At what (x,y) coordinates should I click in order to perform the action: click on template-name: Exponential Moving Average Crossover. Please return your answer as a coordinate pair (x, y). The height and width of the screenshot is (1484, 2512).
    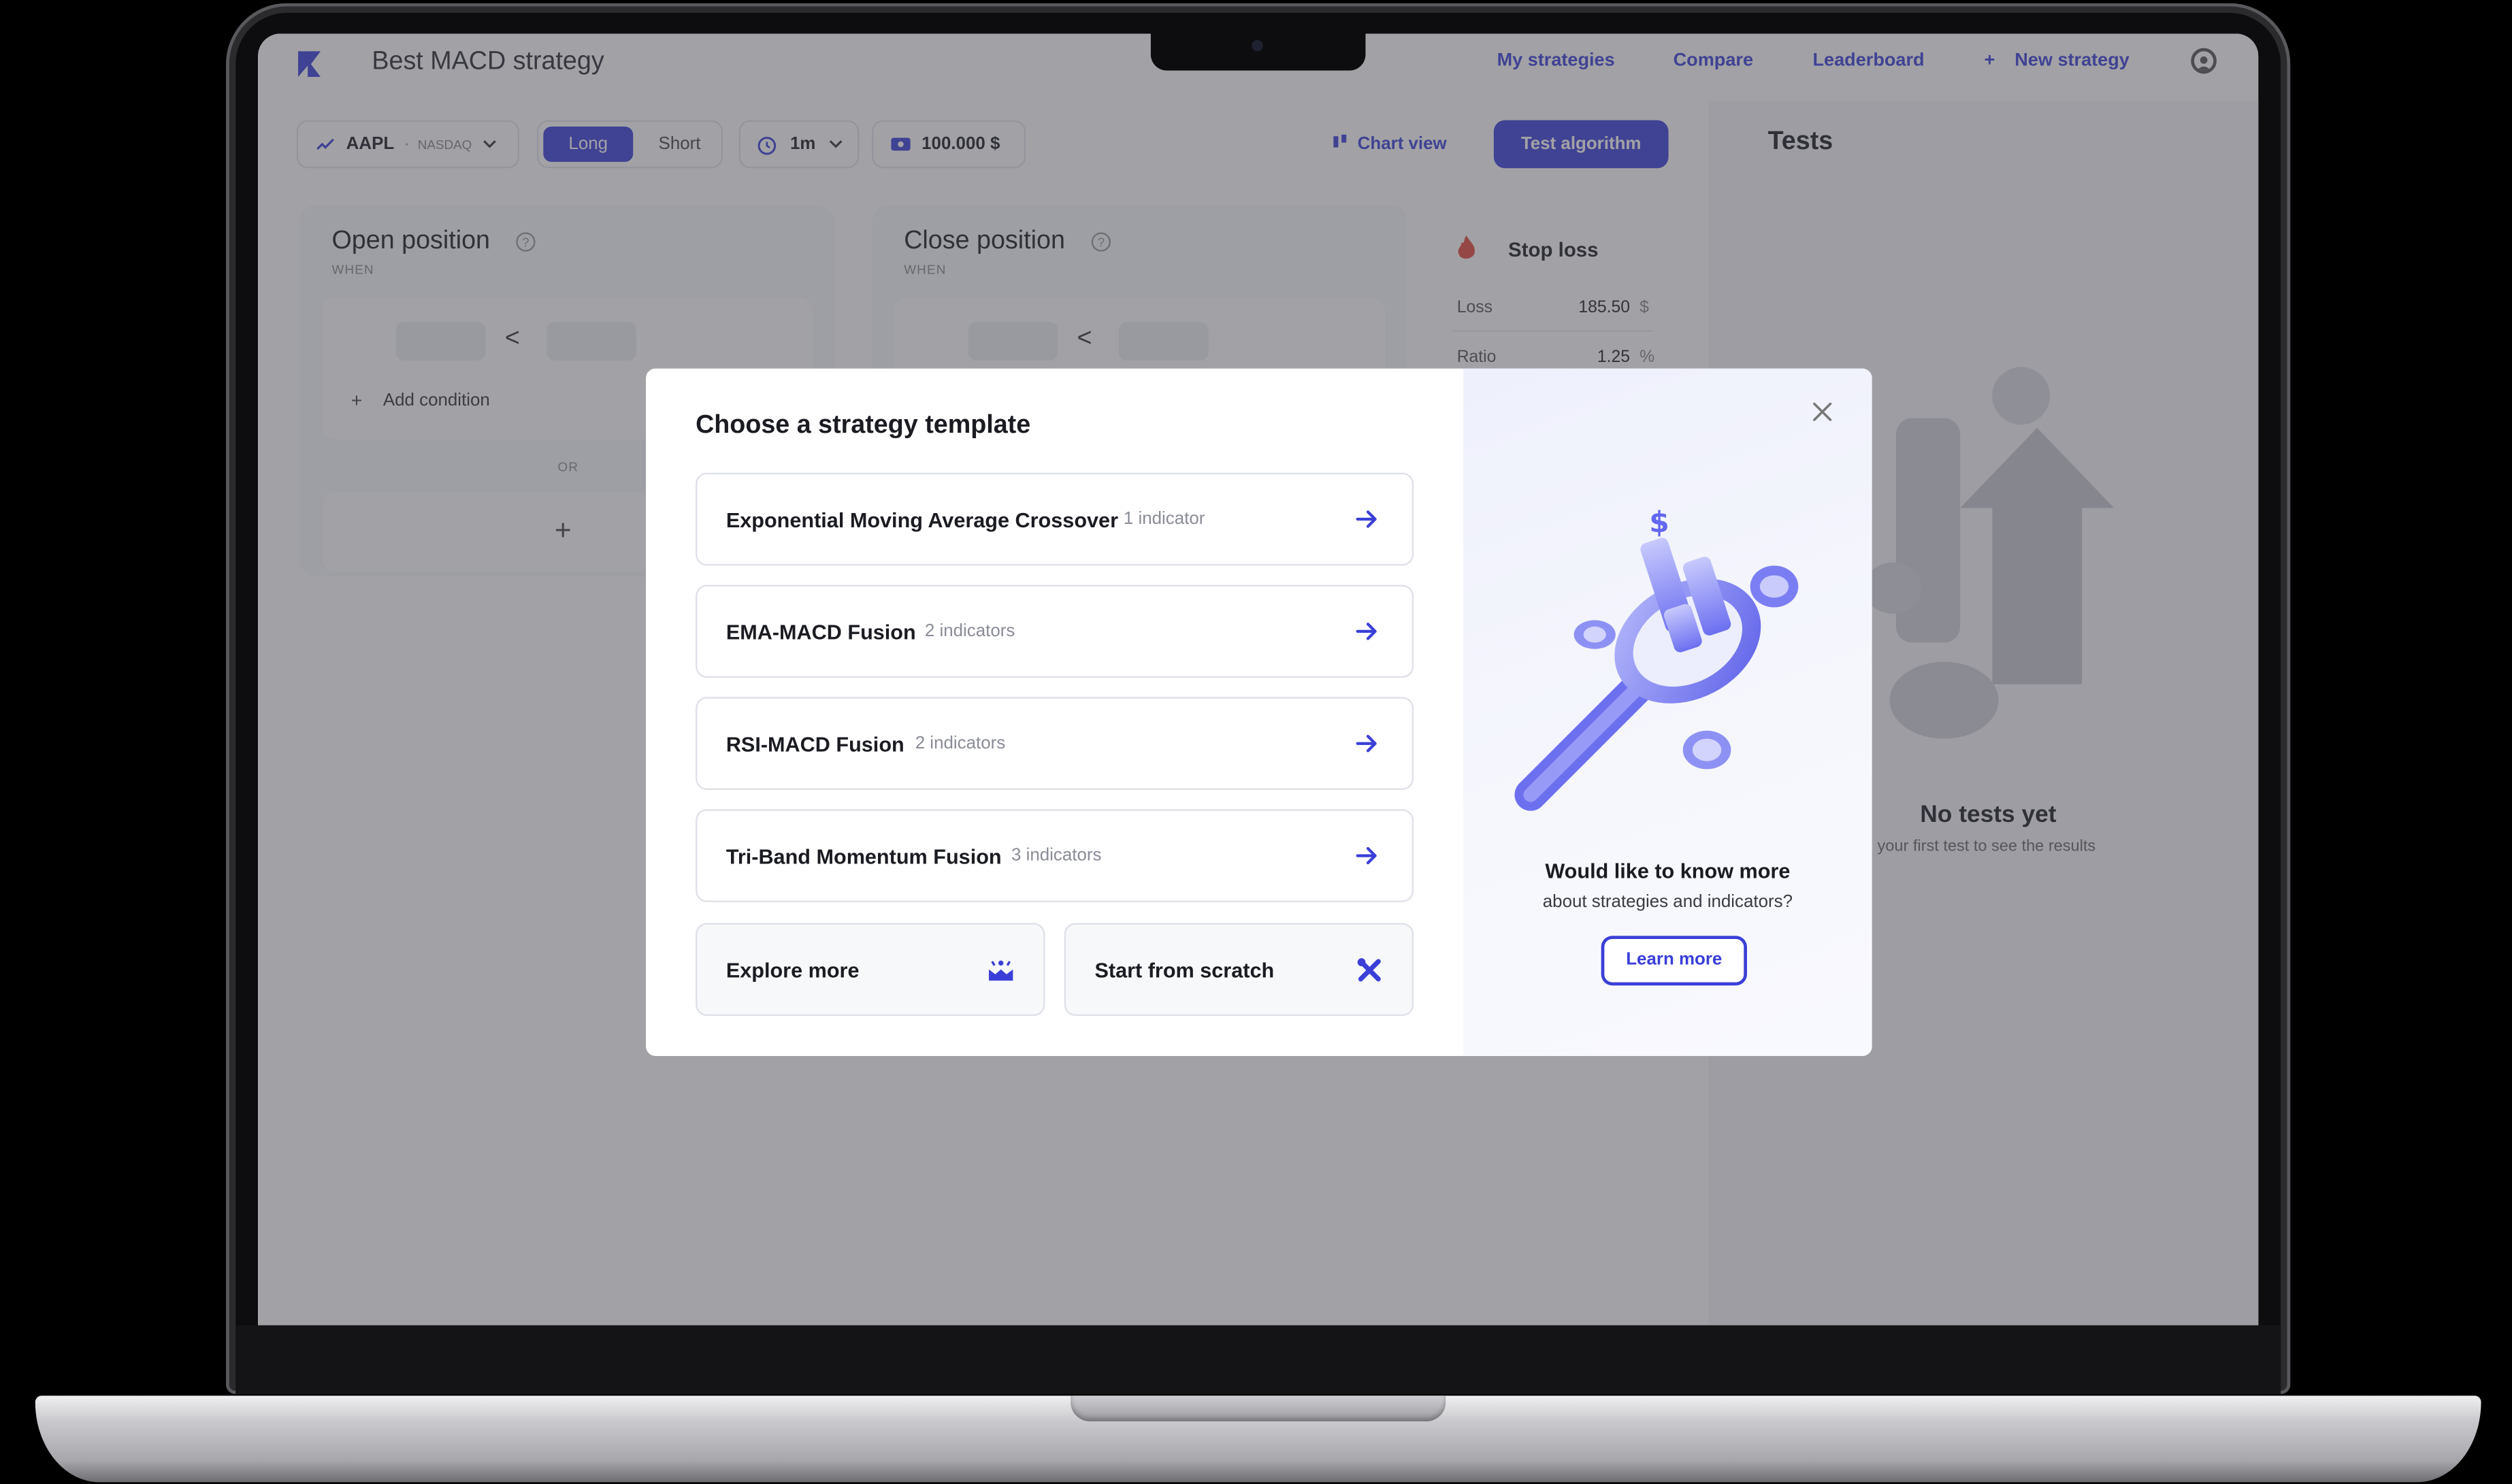
    Looking at the image, I should click on (922, 520).